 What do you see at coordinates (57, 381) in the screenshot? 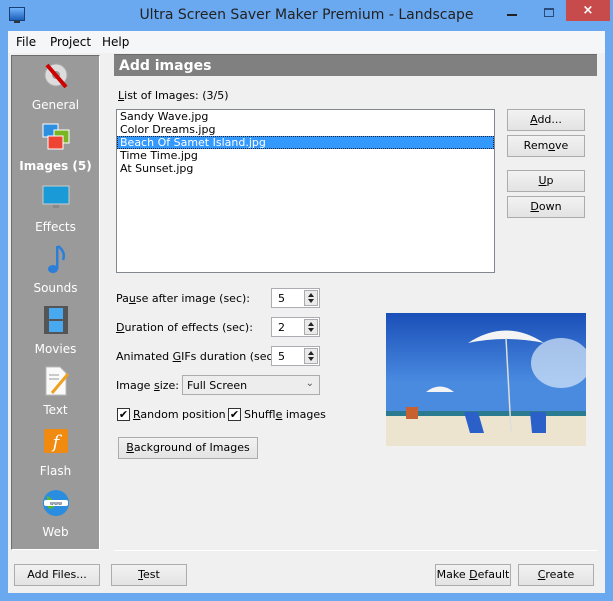
I see `document-pencil-icon` at bounding box center [57, 381].